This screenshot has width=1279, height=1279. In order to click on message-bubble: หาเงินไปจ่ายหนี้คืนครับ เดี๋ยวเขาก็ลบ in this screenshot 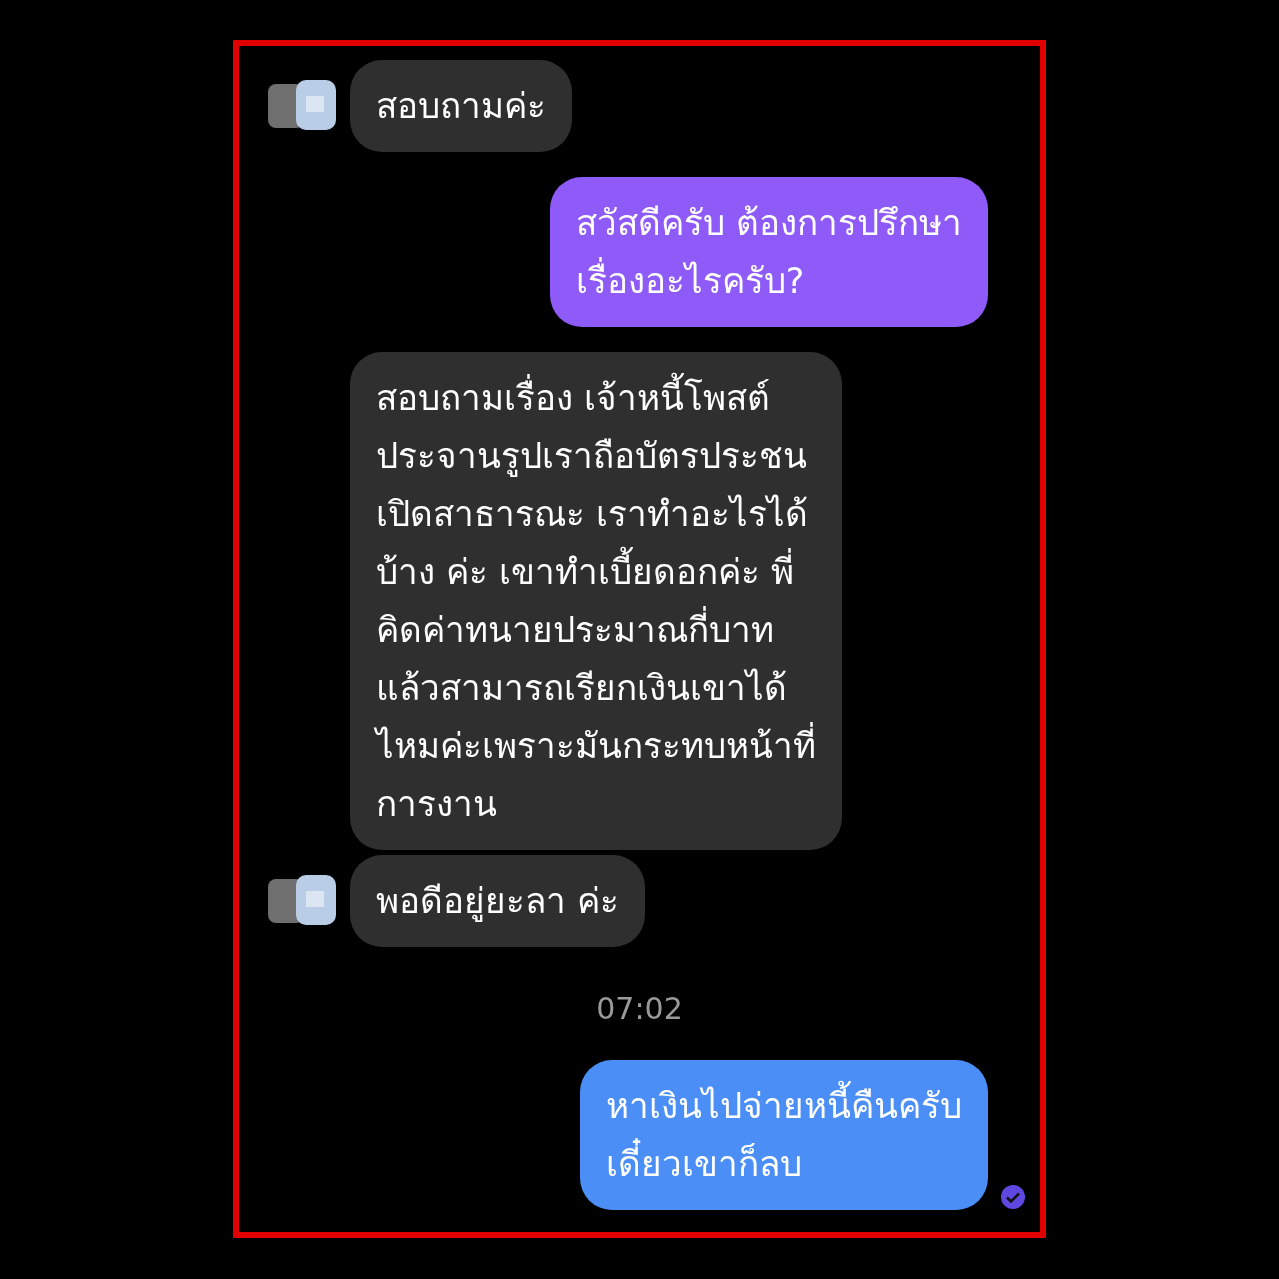, I will do `click(784, 1135)`.